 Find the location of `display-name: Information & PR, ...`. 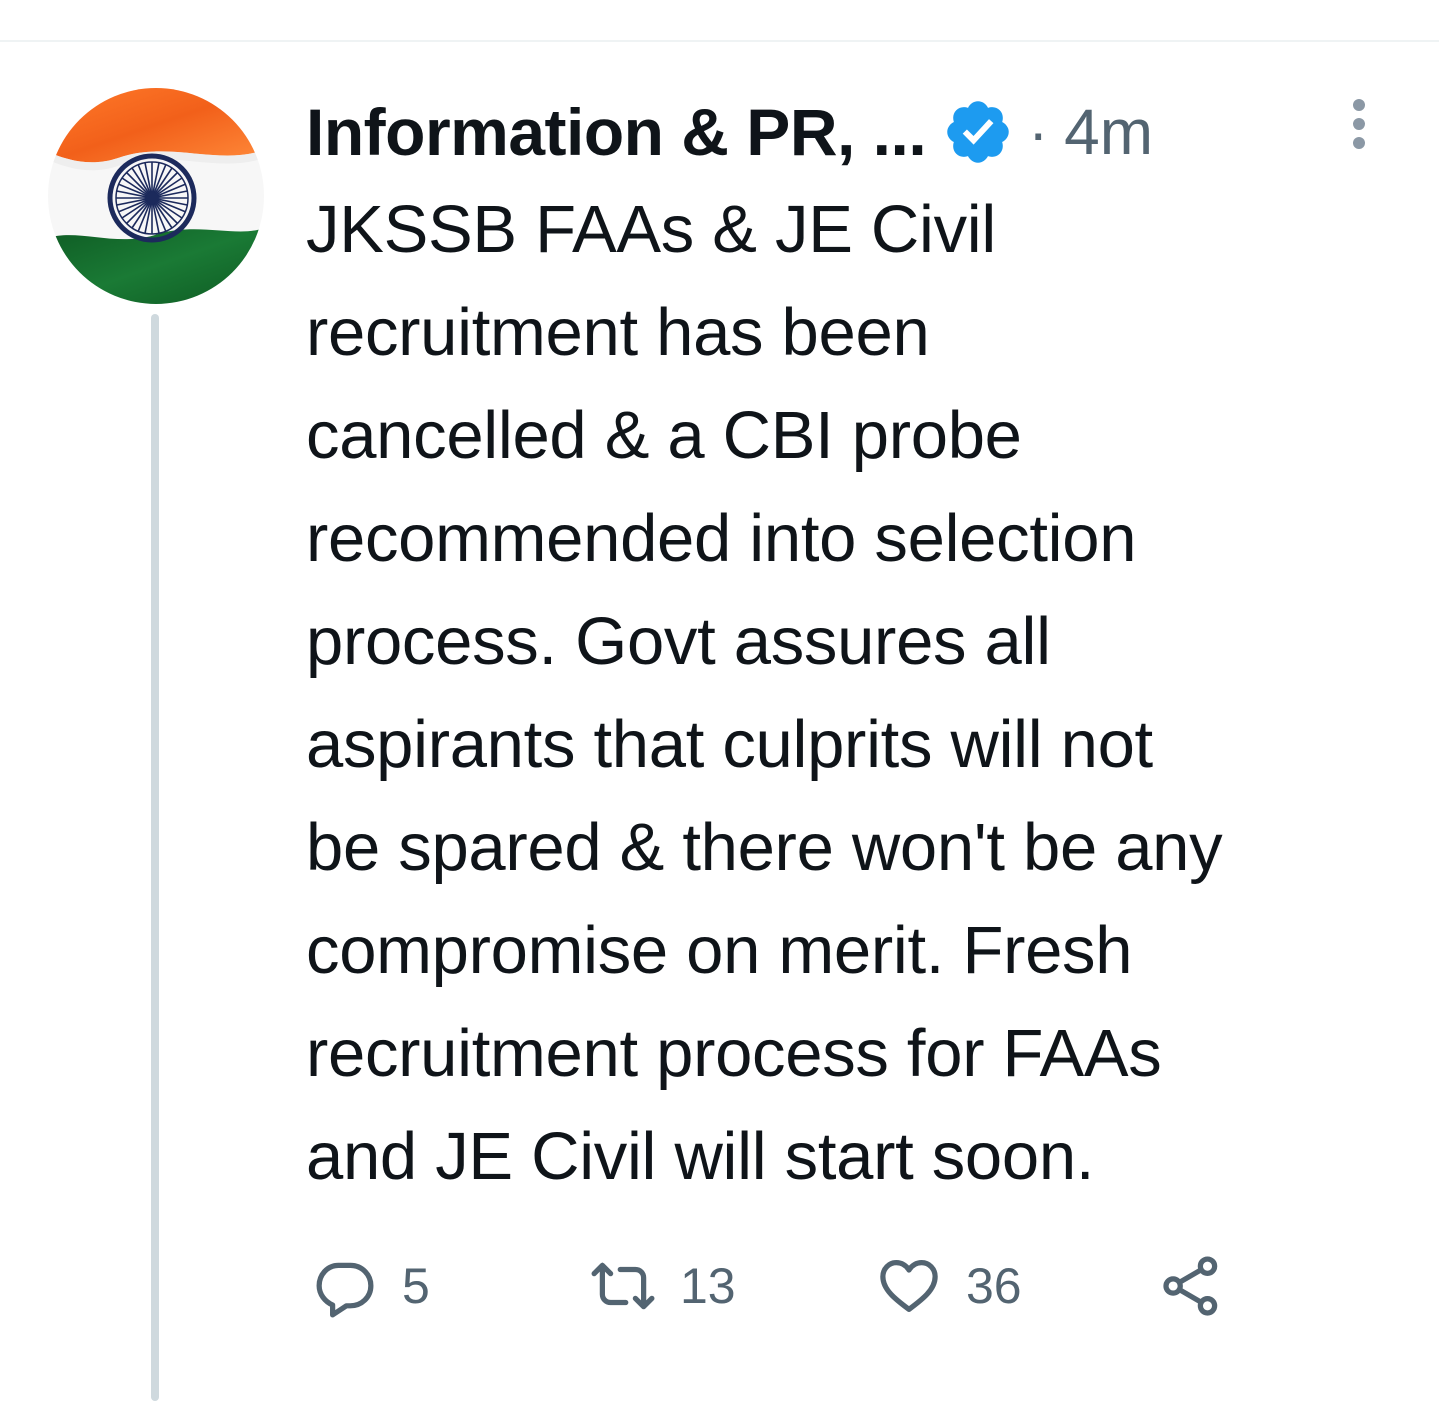

display-name: Information & PR, ... is located at coordinates (616, 132).